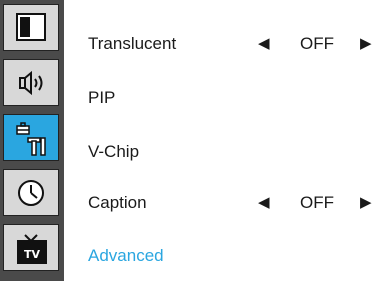 The image size is (379, 282). I want to click on tv-icon-text: TV, so click(32, 254).